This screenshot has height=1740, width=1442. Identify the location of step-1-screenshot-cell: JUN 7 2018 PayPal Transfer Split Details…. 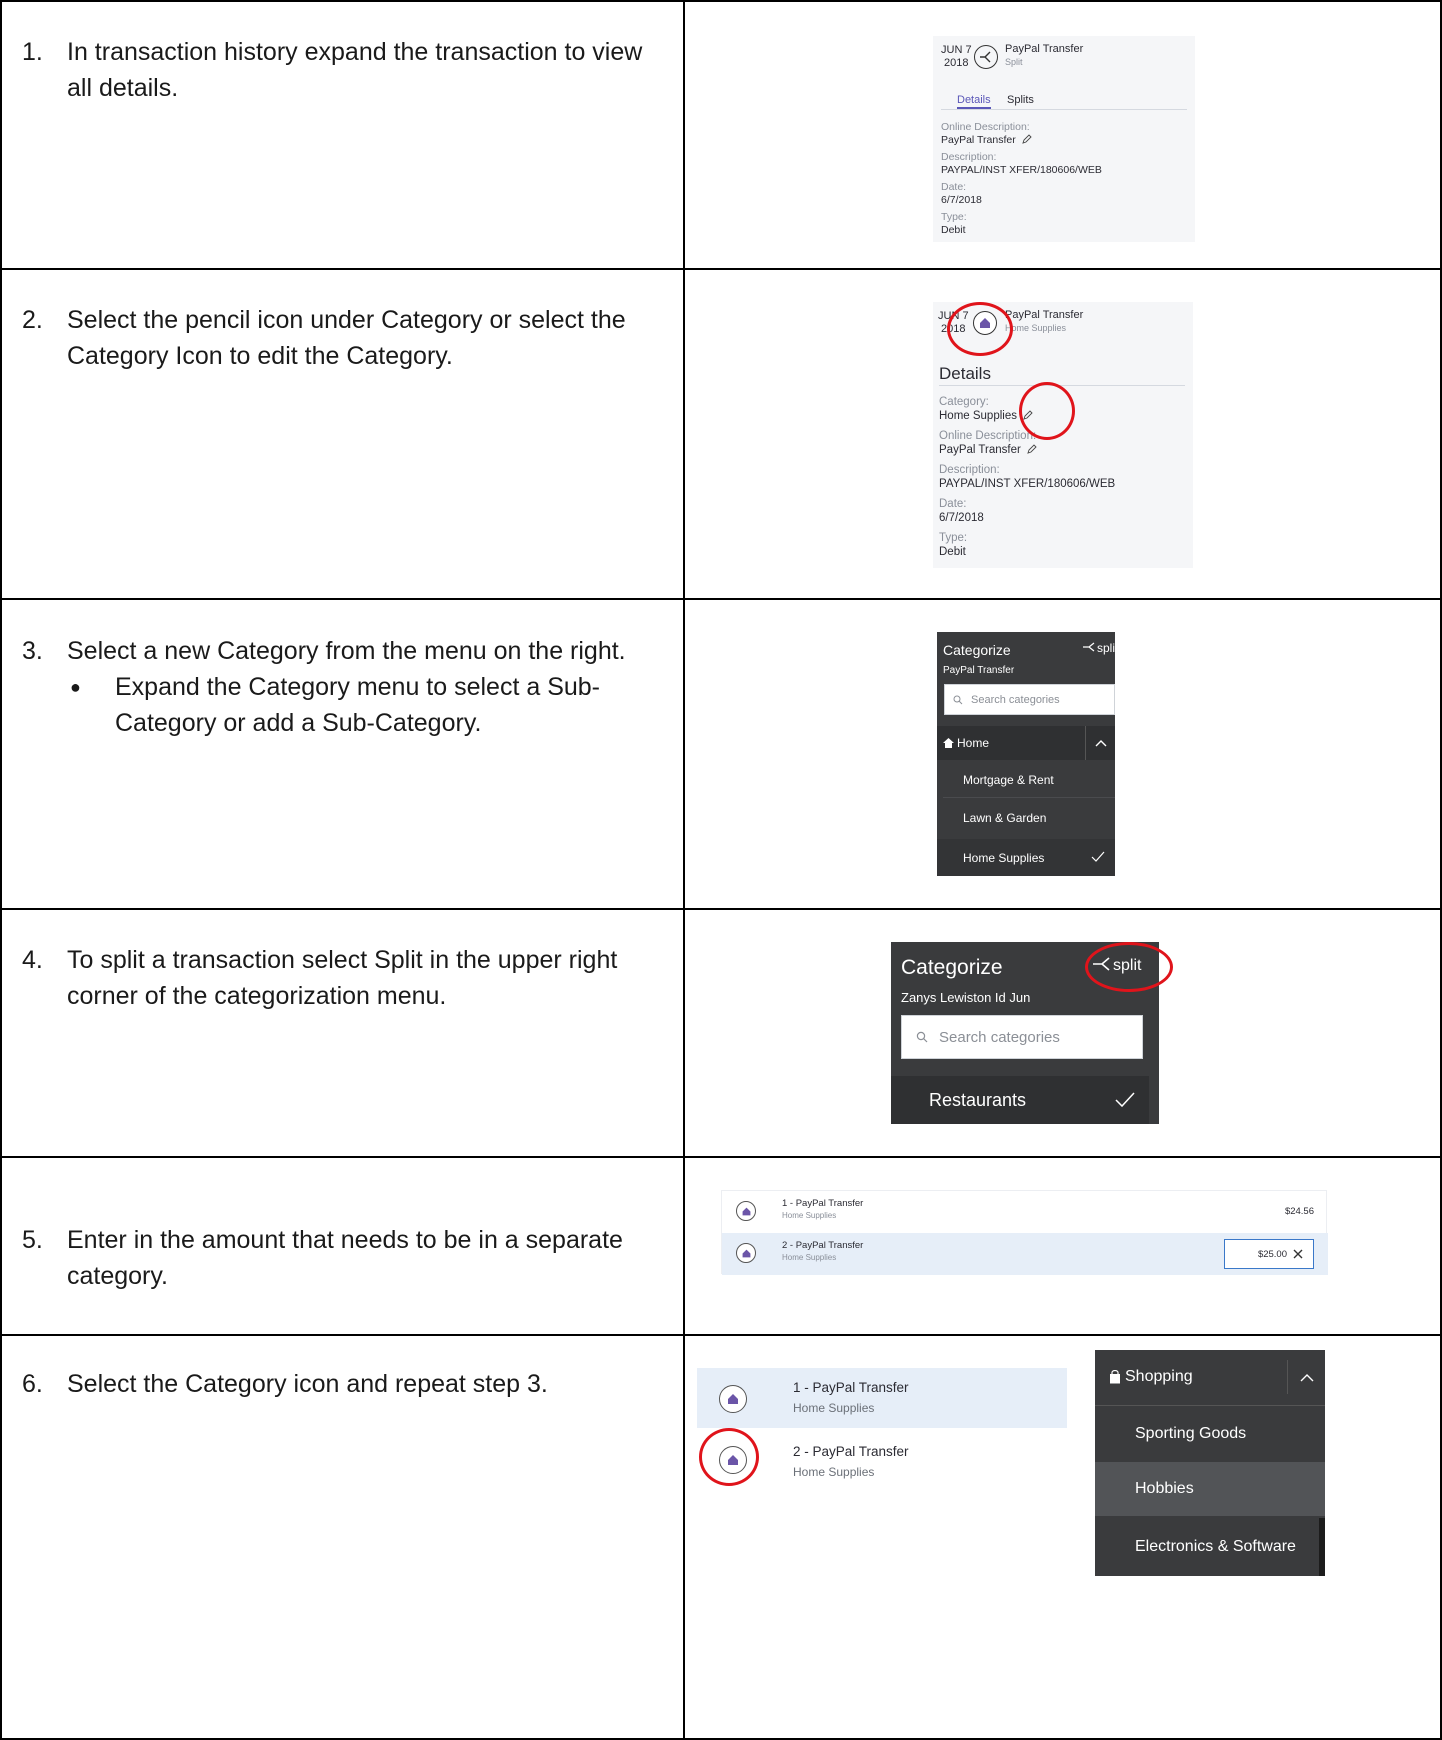
(1062, 135).